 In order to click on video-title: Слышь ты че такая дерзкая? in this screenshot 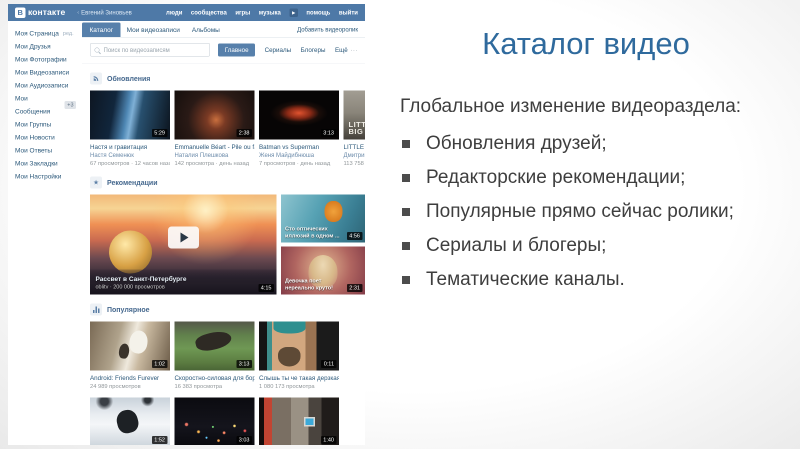, I will do `click(299, 378)`.